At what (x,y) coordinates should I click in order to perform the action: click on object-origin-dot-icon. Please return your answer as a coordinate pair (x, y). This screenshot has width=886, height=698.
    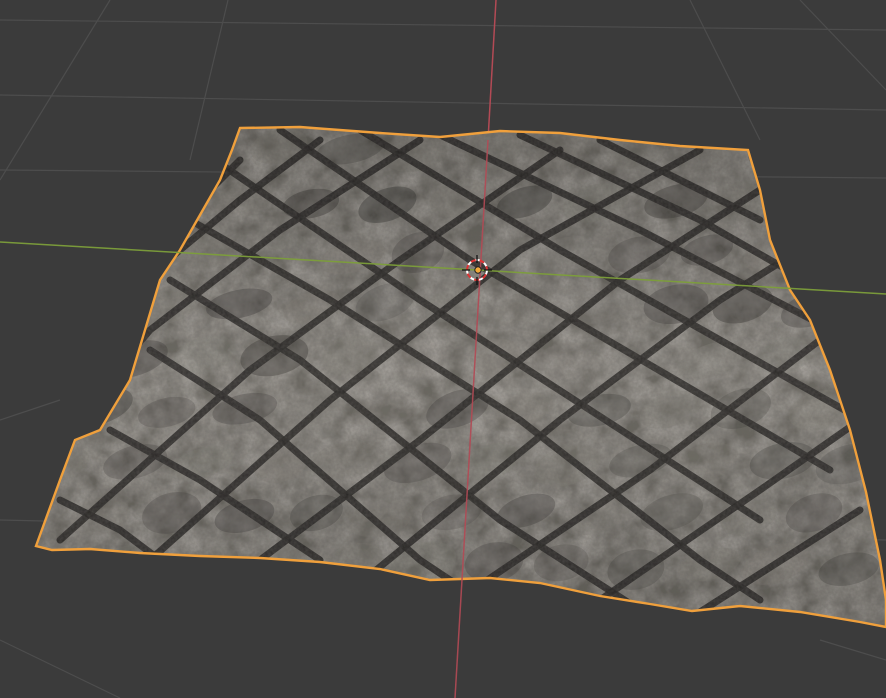
    Looking at the image, I should click on (478, 270).